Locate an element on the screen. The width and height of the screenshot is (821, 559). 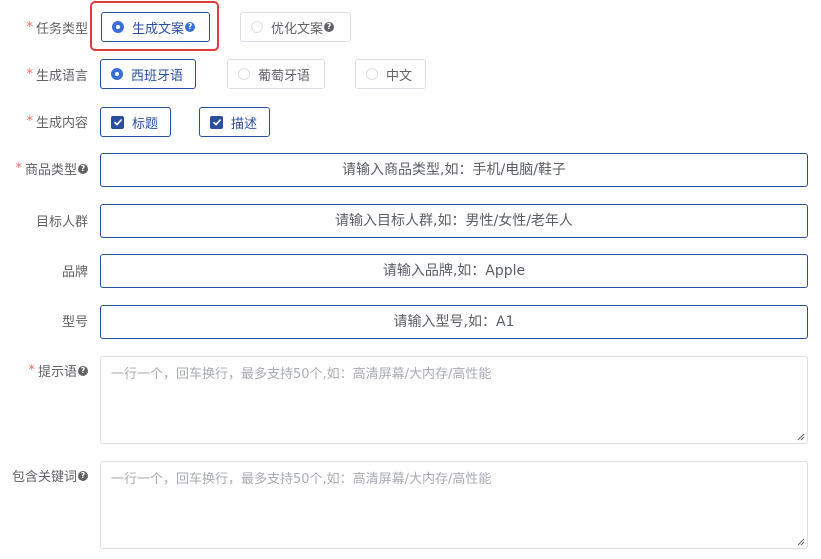
language-portuguese-option: 葡萄牙语 is located at coordinates (276, 74).